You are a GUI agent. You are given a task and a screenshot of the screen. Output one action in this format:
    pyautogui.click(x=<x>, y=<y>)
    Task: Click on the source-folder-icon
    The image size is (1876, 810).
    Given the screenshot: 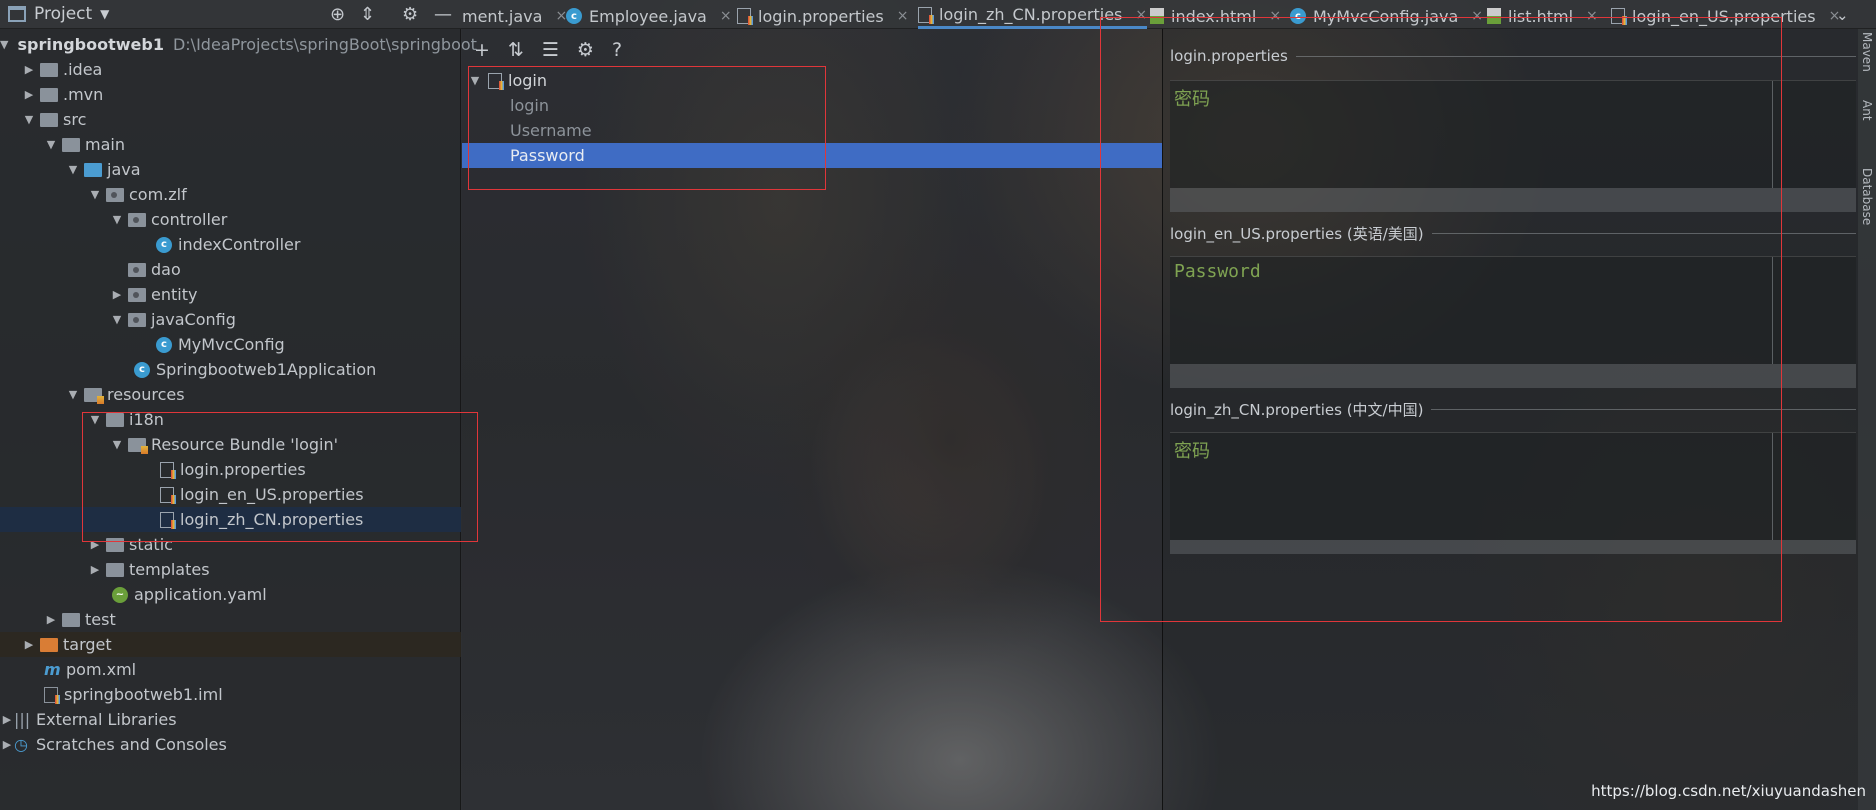 What is the action you would take?
    pyautogui.click(x=93, y=169)
    